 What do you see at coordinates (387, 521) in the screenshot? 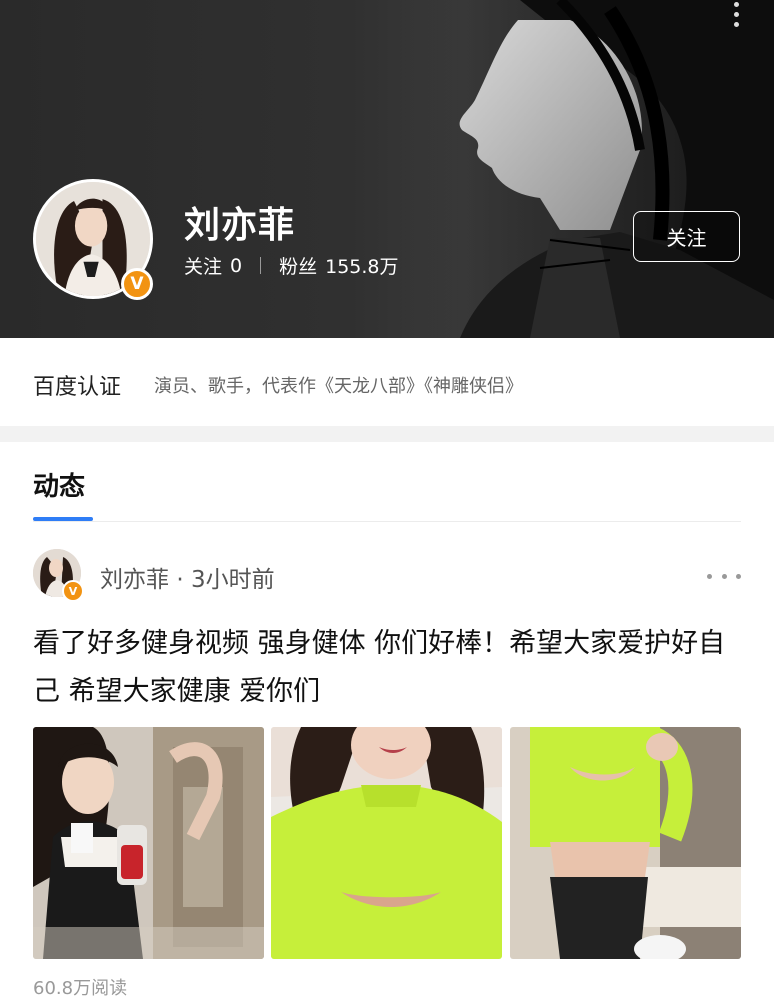
I see `tab-divider` at bounding box center [387, 521].